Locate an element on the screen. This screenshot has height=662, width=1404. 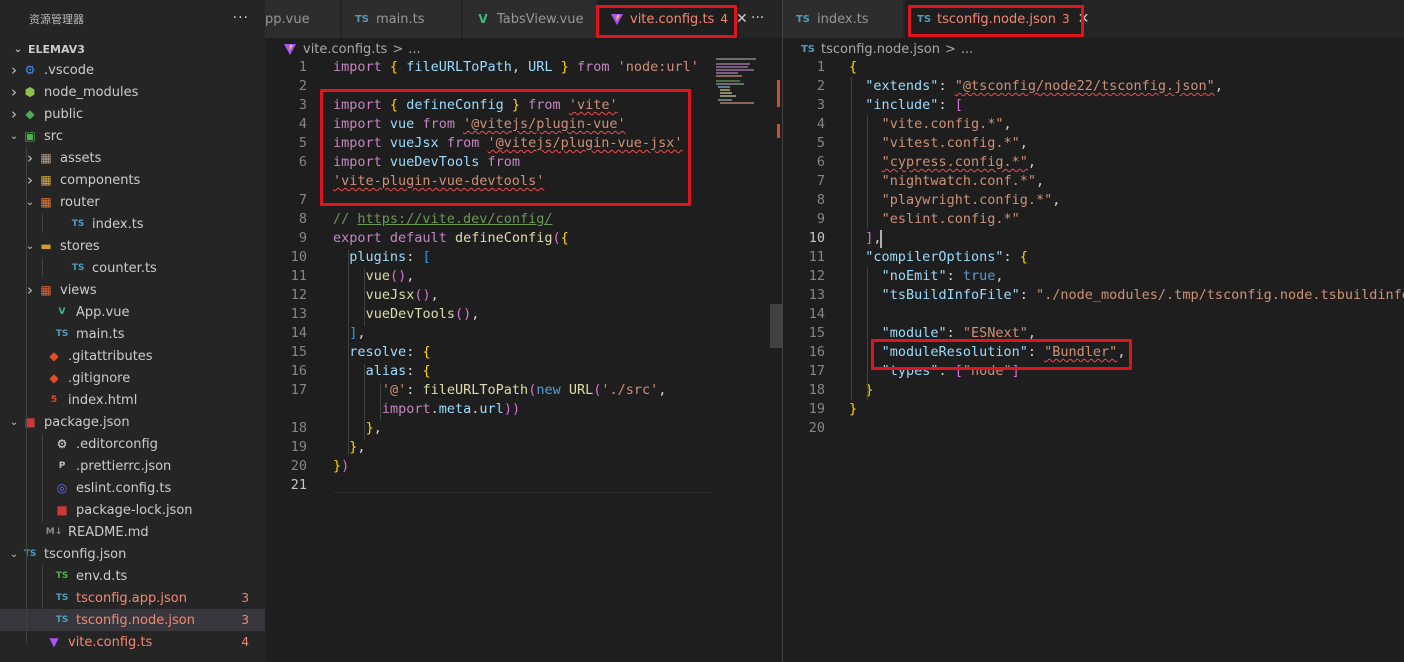
tree-item: ⌄ TS tsconfig.json is located at coordinates (132, 554).